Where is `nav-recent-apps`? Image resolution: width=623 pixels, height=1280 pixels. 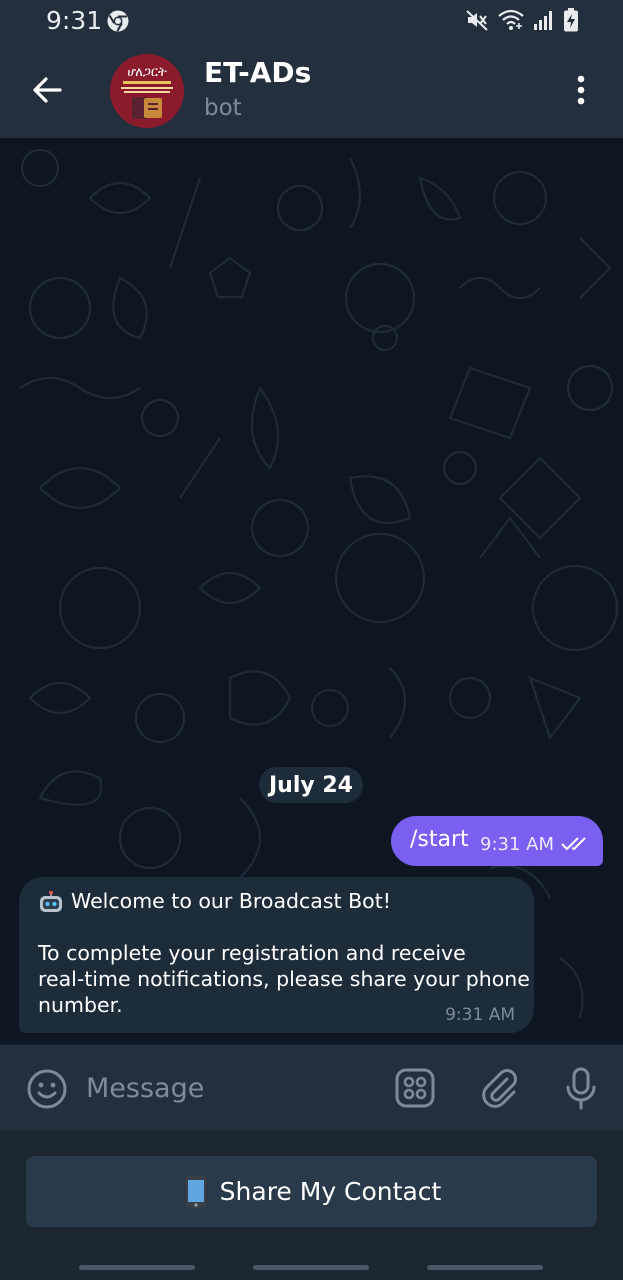 nav-recent-apps is located at coordinates (137, 1267).